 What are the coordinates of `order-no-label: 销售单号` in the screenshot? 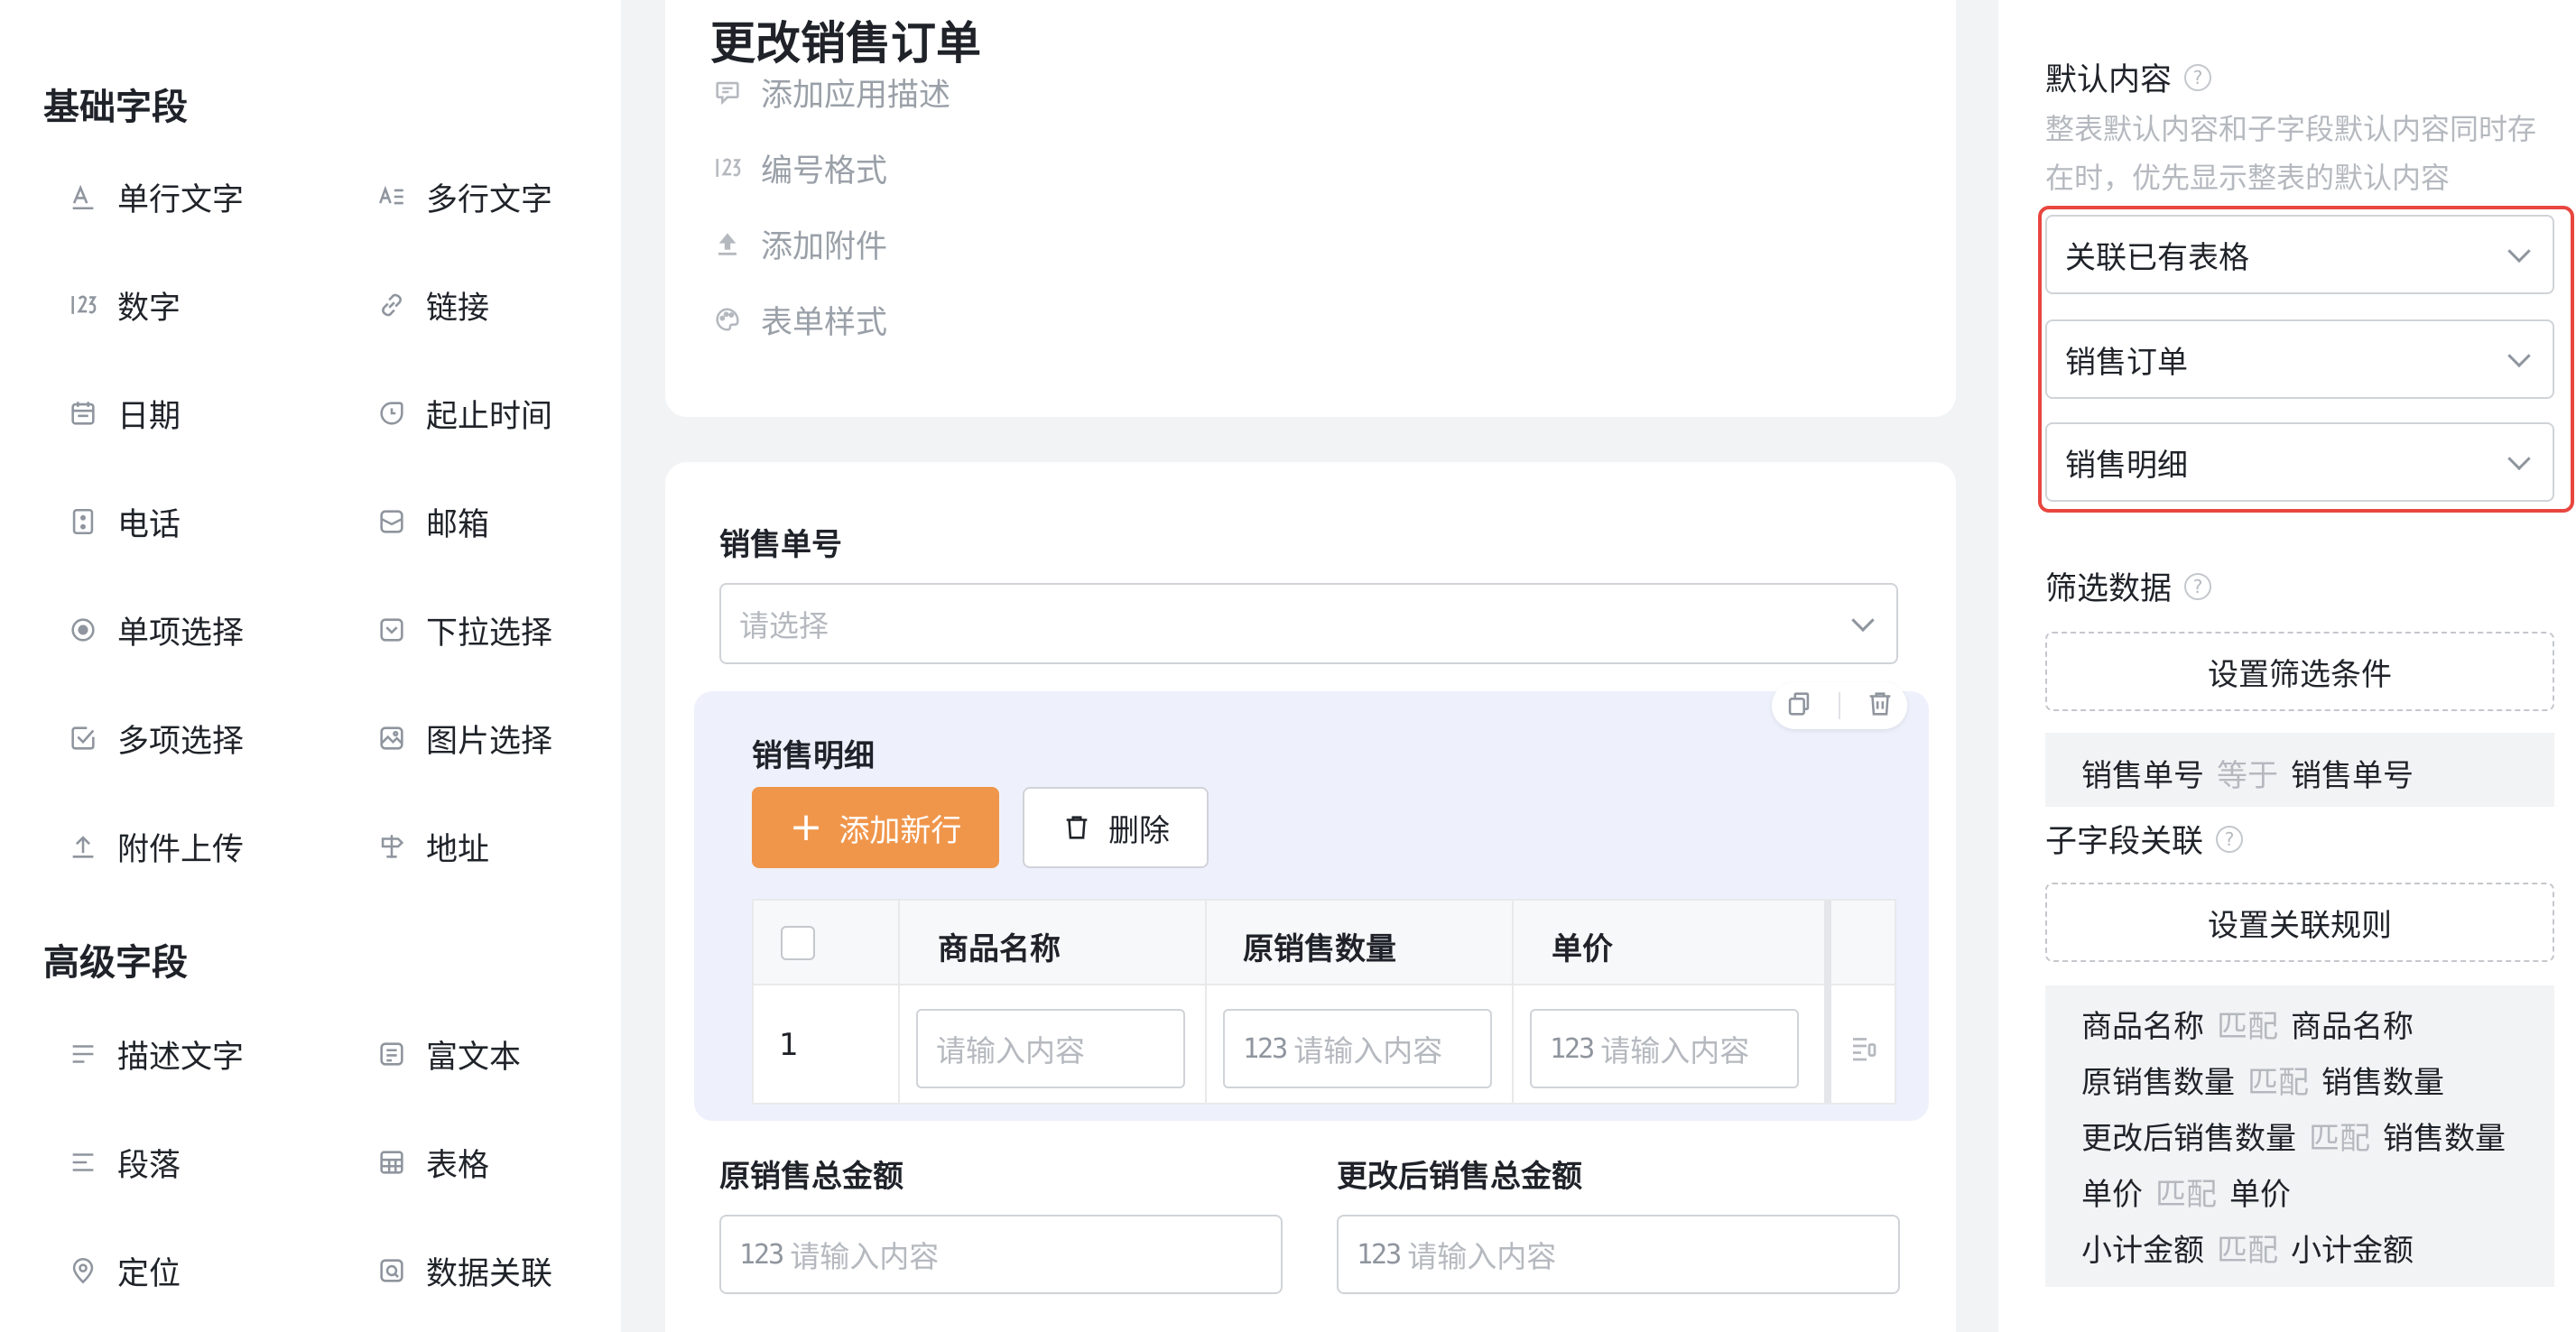 It's located at (780, 545).